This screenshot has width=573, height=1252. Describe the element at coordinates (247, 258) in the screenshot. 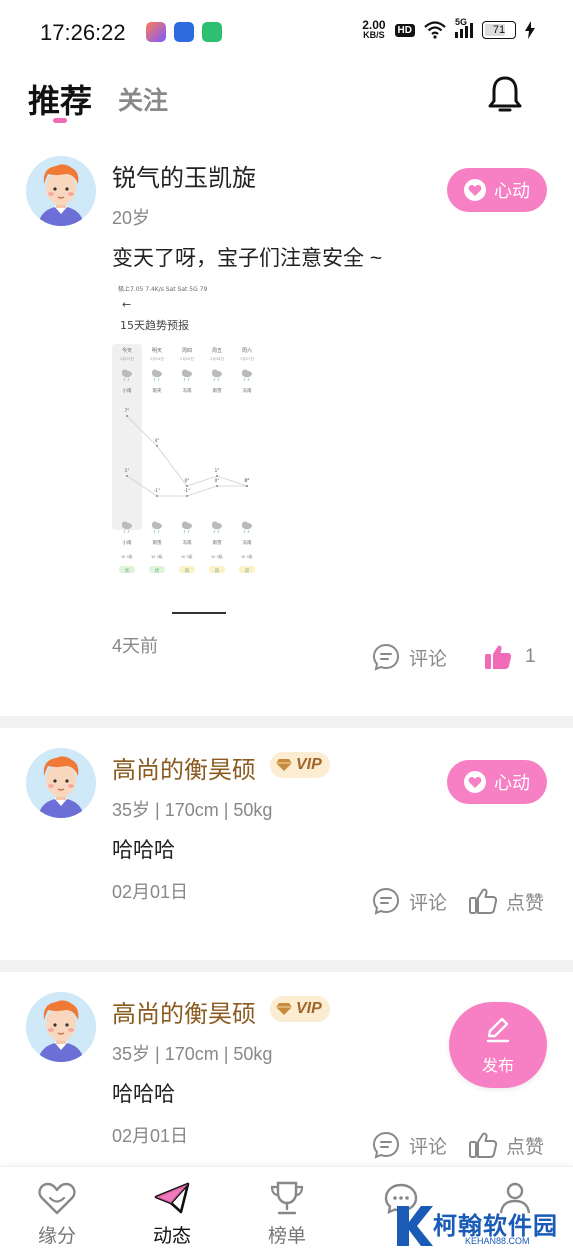

I see `post-text: 变天了呀，宝子们注意安全 ~` at that location.